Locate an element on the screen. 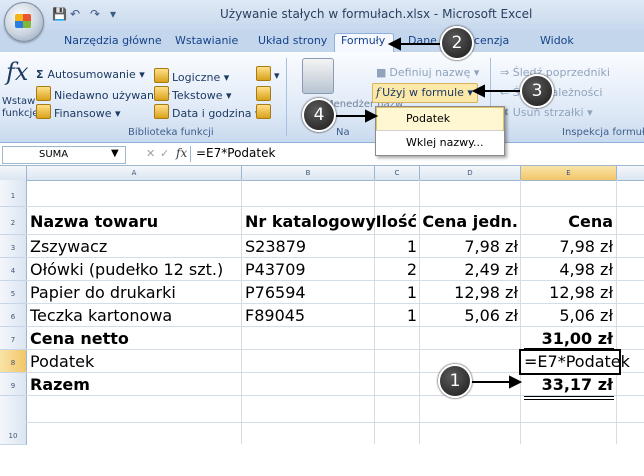  callout-4: 4 is located at coordinates (319, 115).